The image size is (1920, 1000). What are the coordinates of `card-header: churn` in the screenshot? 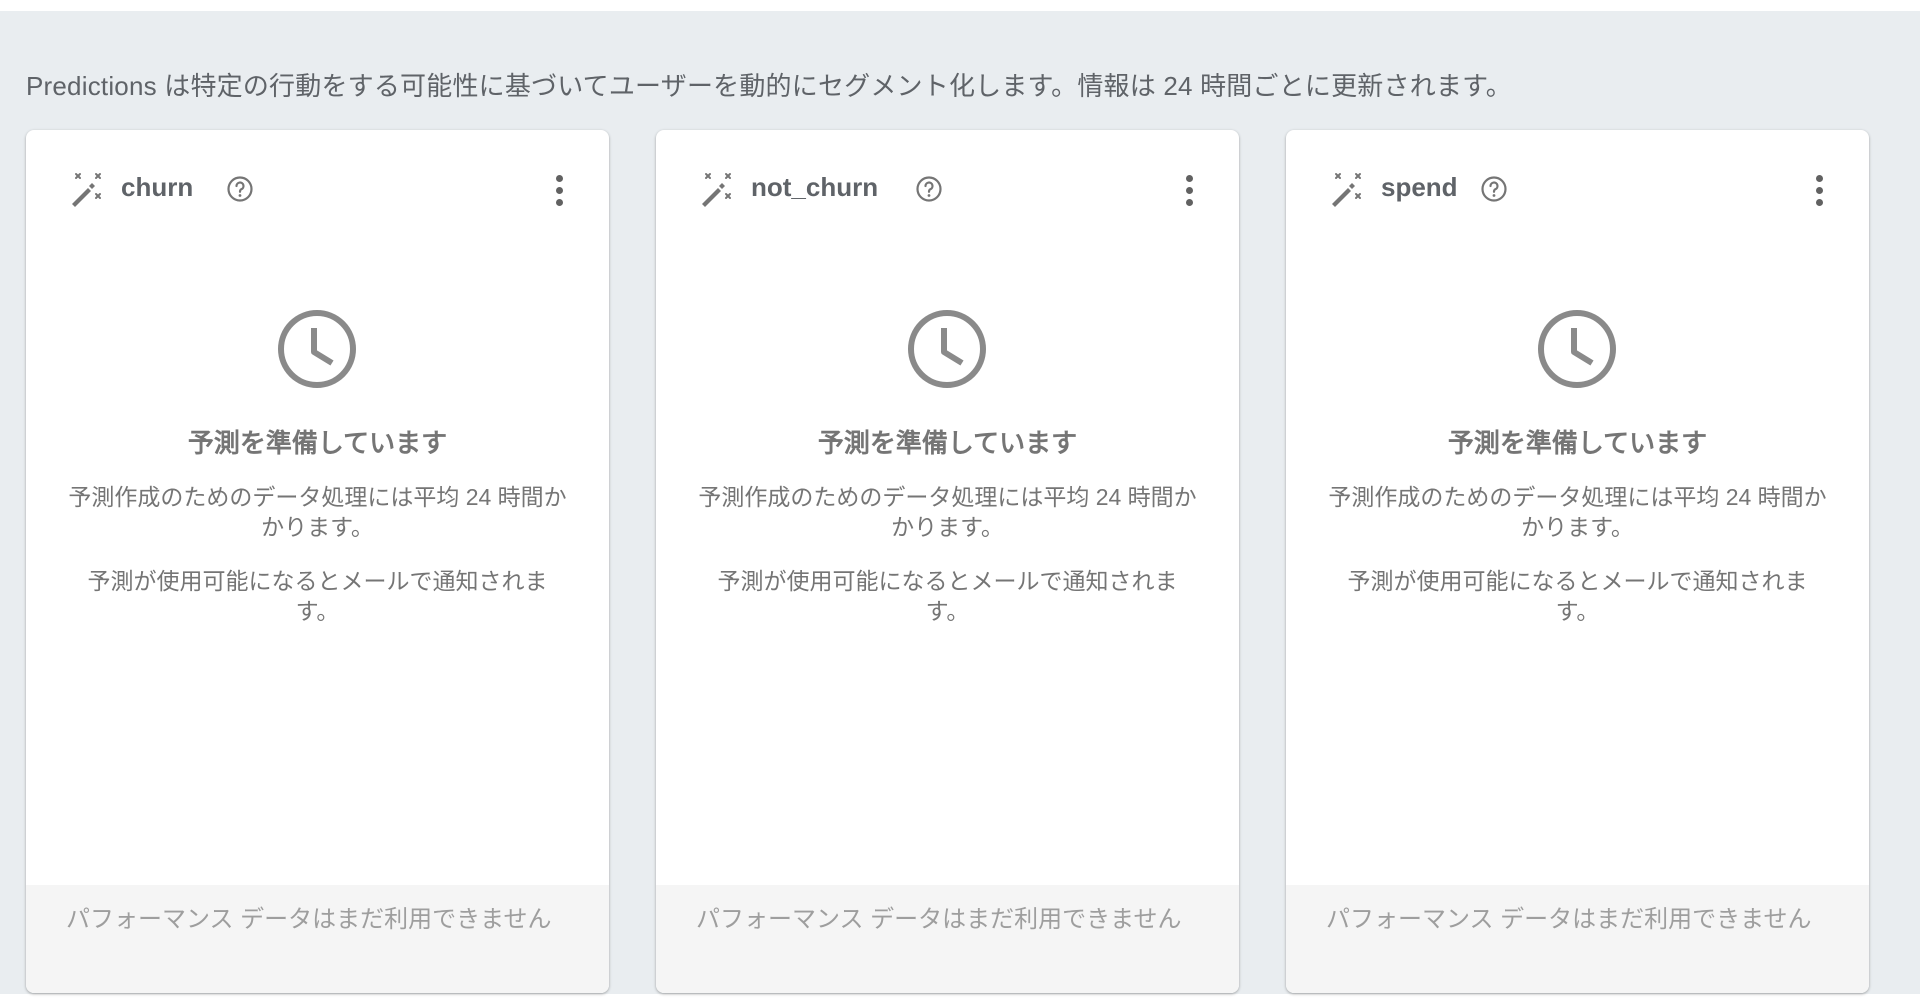 It's located at (317, 190).